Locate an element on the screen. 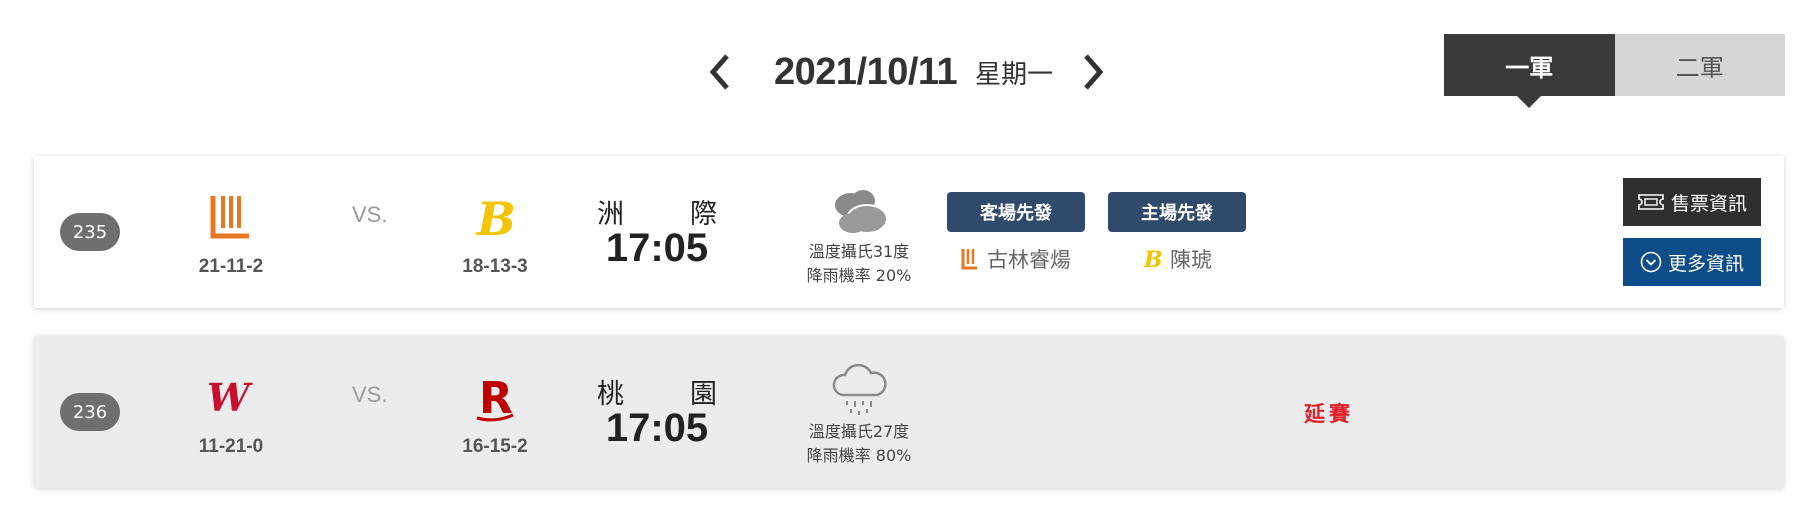 This screenshot has width=1817, height=513. away-team: 21-11-2 is located at coordinates (231, 233).